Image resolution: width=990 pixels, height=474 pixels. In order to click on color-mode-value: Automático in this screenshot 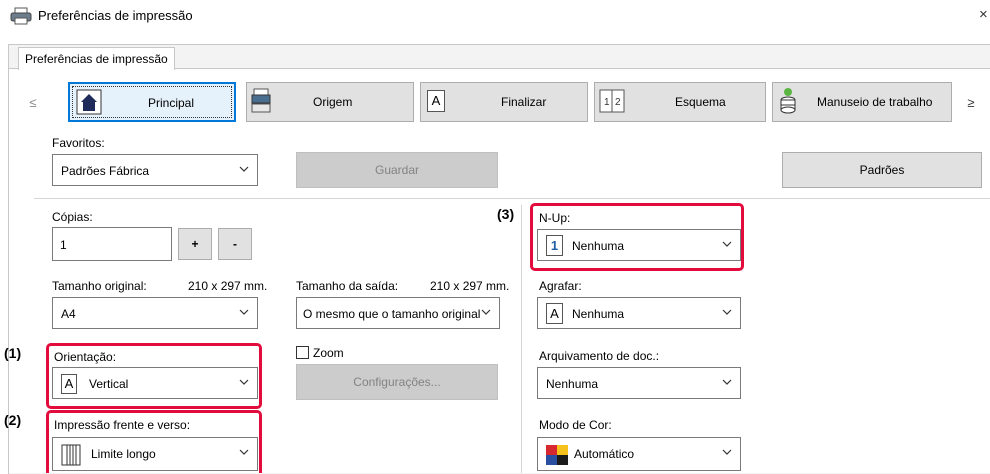, I will do `click(604, 454)`.